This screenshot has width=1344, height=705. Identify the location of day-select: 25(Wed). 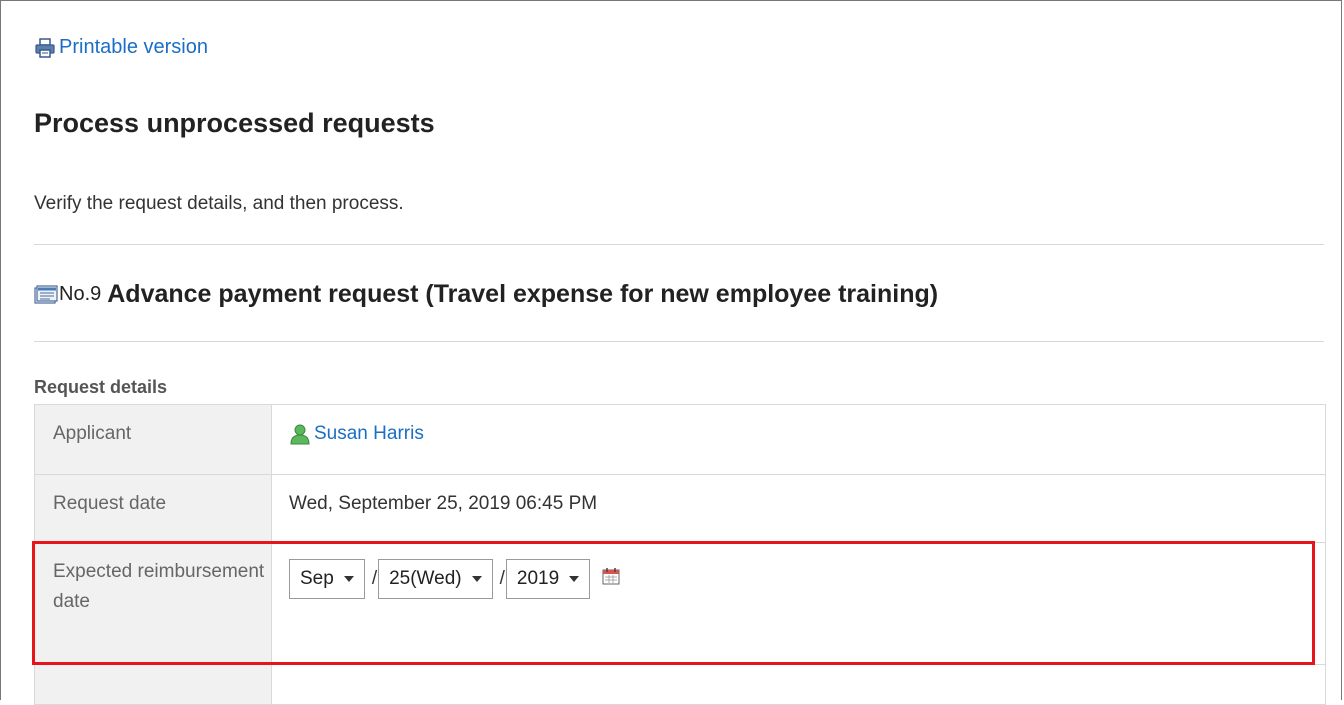
(435, 579).